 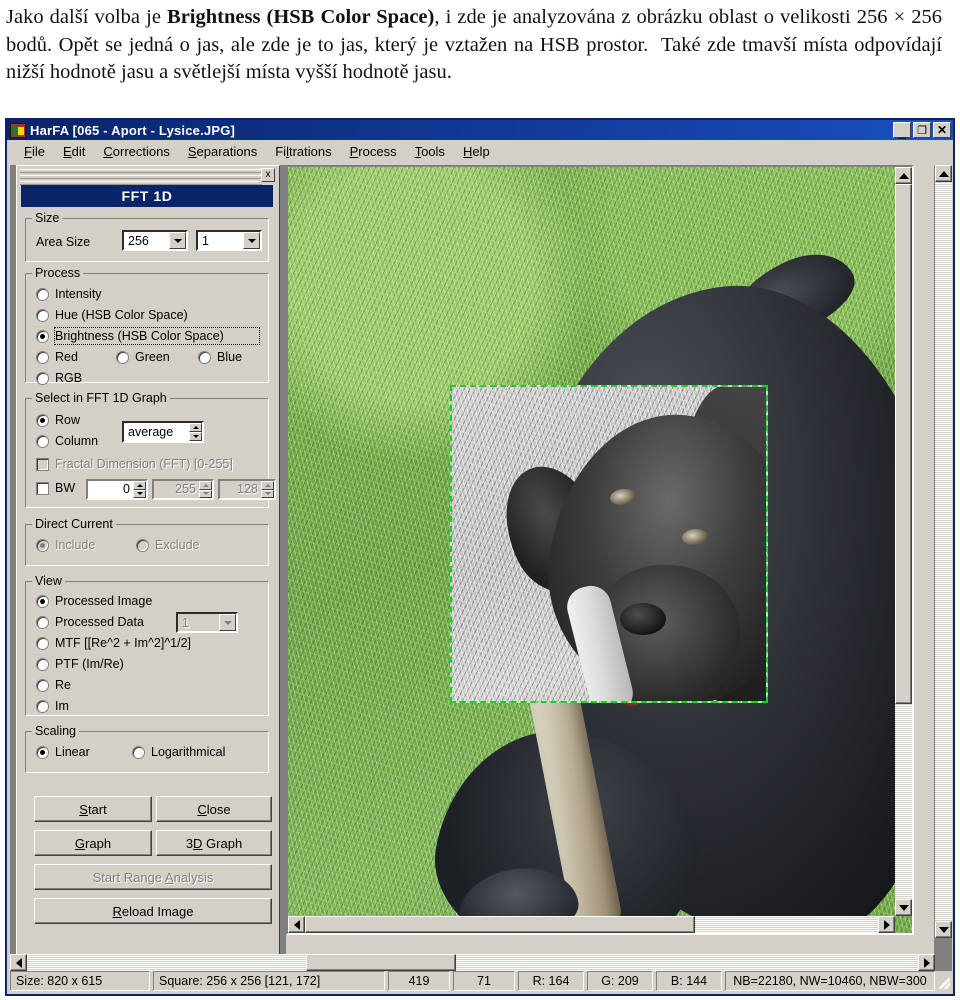 What do you see at coordinates (609, 544) in the screenshot?
I see `selection-region` at bounding box center [609, 544].